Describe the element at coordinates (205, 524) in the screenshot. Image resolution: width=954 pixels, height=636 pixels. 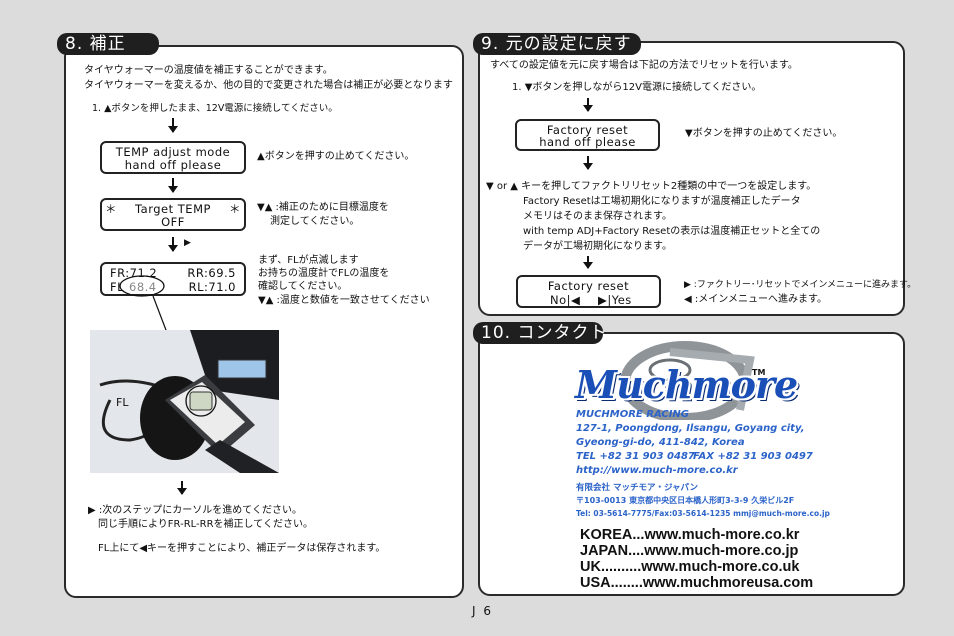
I see `after-photo-2: 同じ手順によりFR-RL-RRを補正してください。` at that location.